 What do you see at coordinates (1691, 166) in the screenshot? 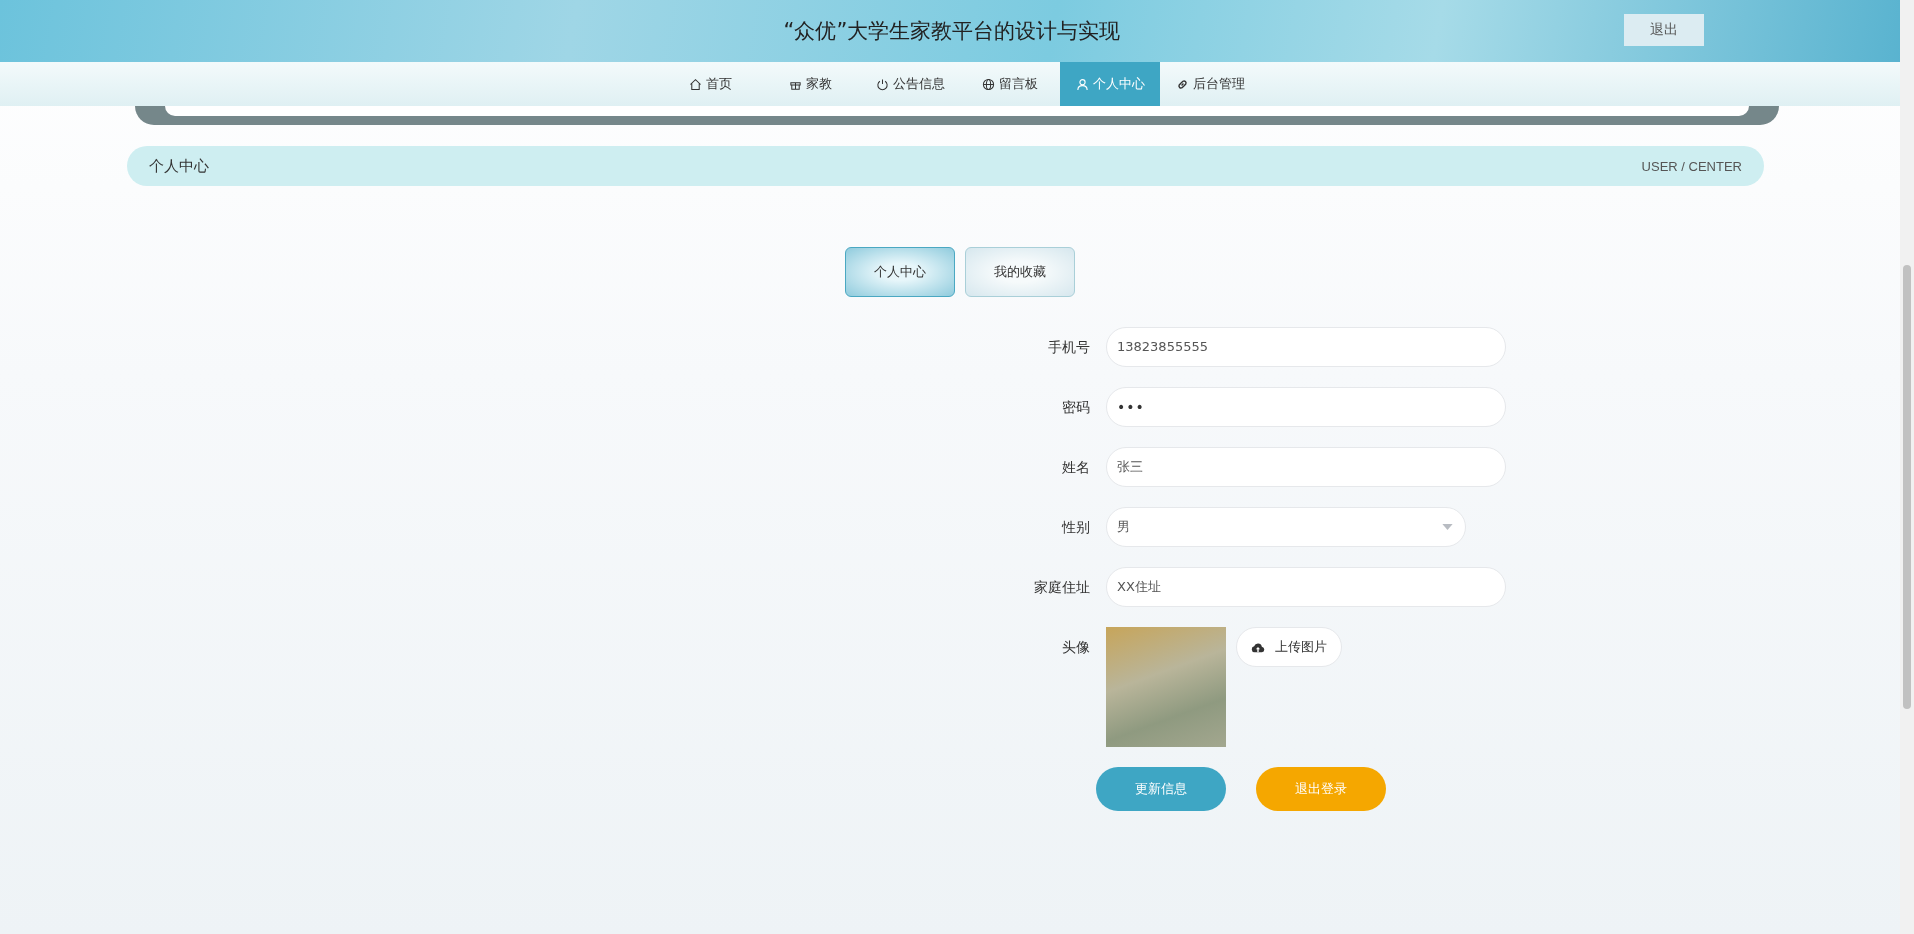
I see `breadcrumb-path: USER / CENTER` at bounding box center [1691, 166].